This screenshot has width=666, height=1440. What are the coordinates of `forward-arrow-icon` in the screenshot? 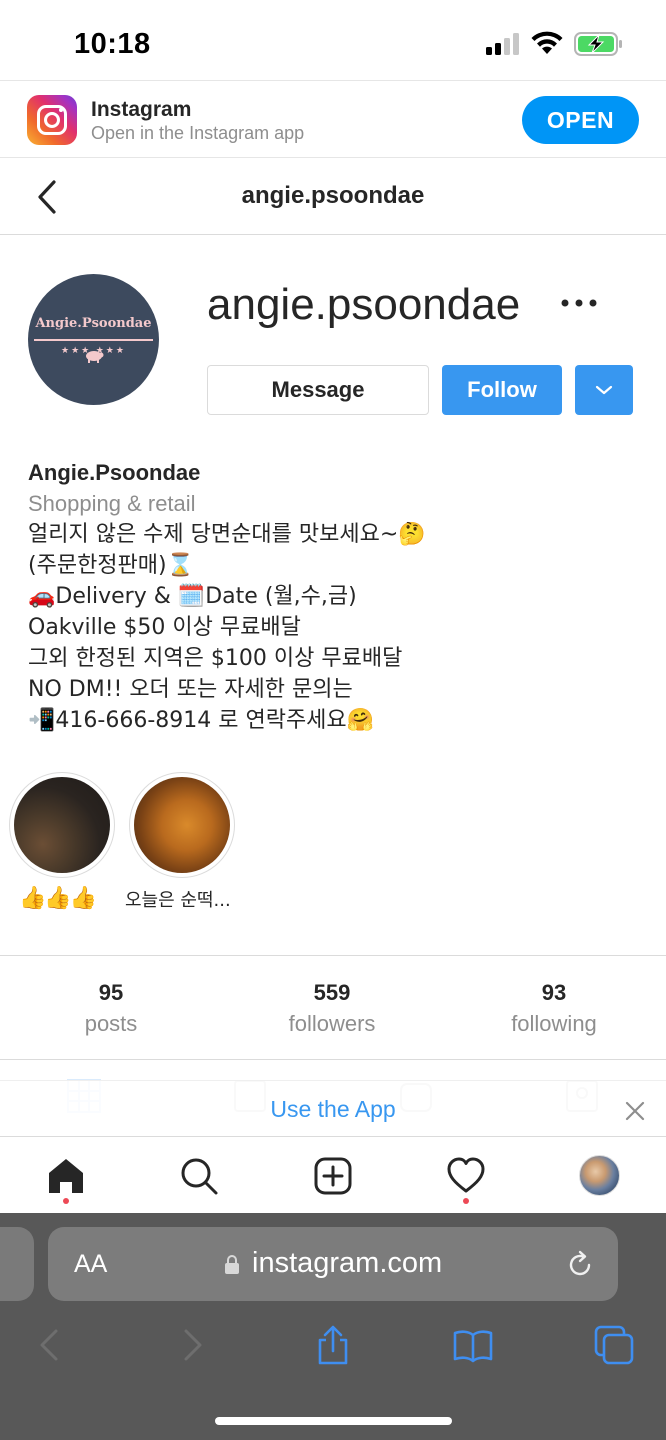 It's located at (192, 1345).